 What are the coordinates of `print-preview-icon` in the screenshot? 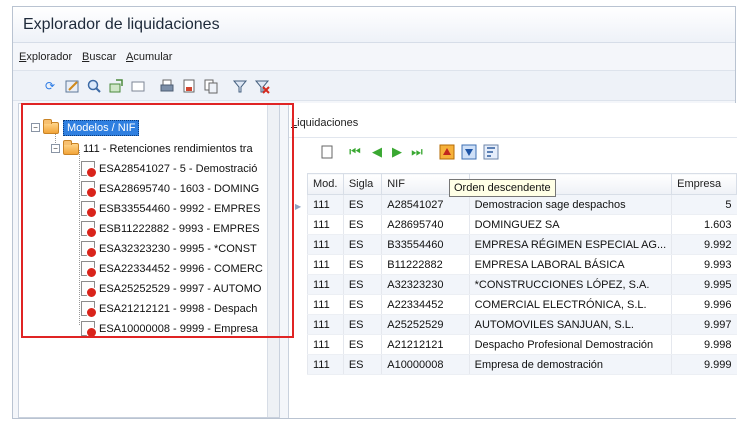 It's located at (189, 86).